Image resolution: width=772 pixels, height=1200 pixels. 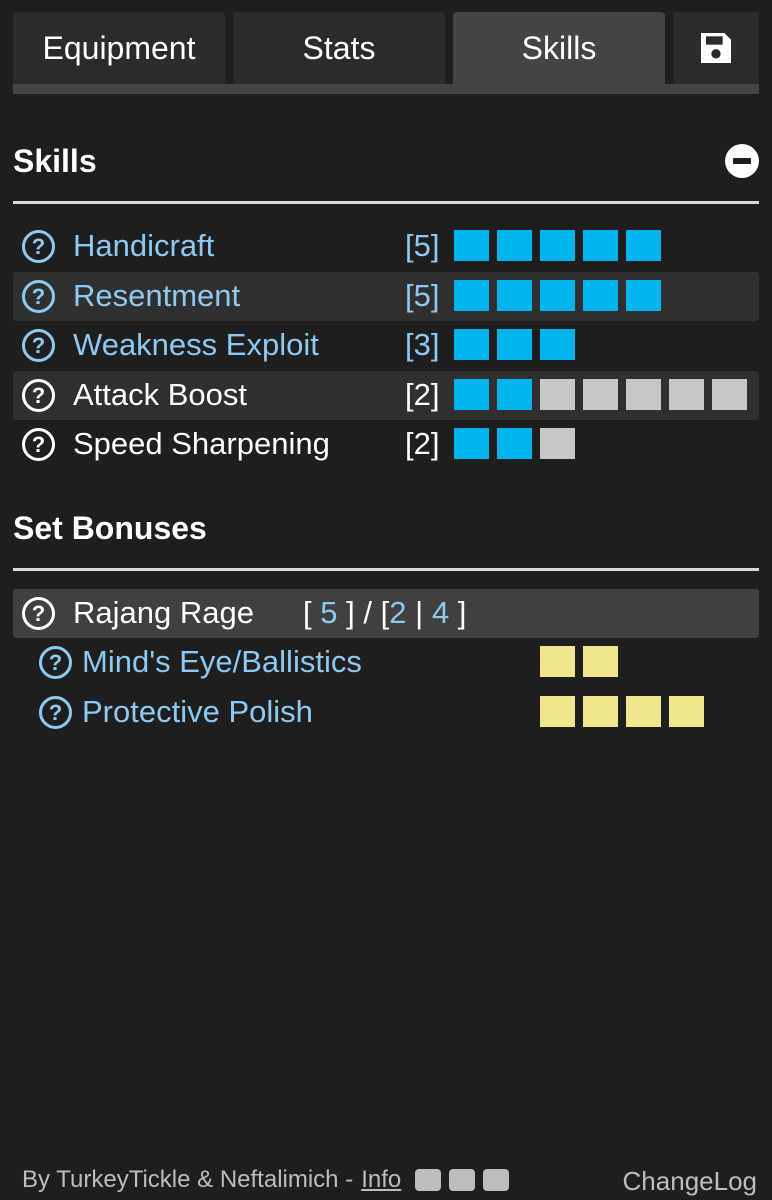 What do you see at coordinates (386, 712) in the screenshot?
I see `set-bonus-protective-polish: ? Protective Polish` at bounding box center [386, 712].